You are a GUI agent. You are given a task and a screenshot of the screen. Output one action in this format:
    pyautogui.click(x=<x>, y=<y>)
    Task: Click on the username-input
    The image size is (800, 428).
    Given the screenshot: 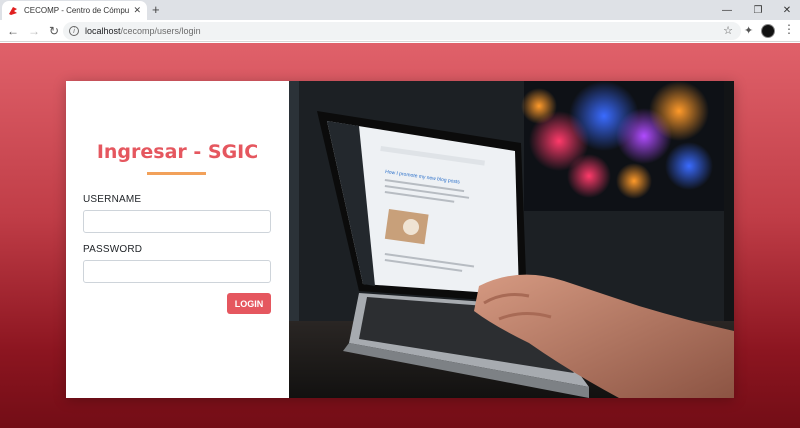 What is the action you would take?
    pyautogui.click(x=177, y=221)
    